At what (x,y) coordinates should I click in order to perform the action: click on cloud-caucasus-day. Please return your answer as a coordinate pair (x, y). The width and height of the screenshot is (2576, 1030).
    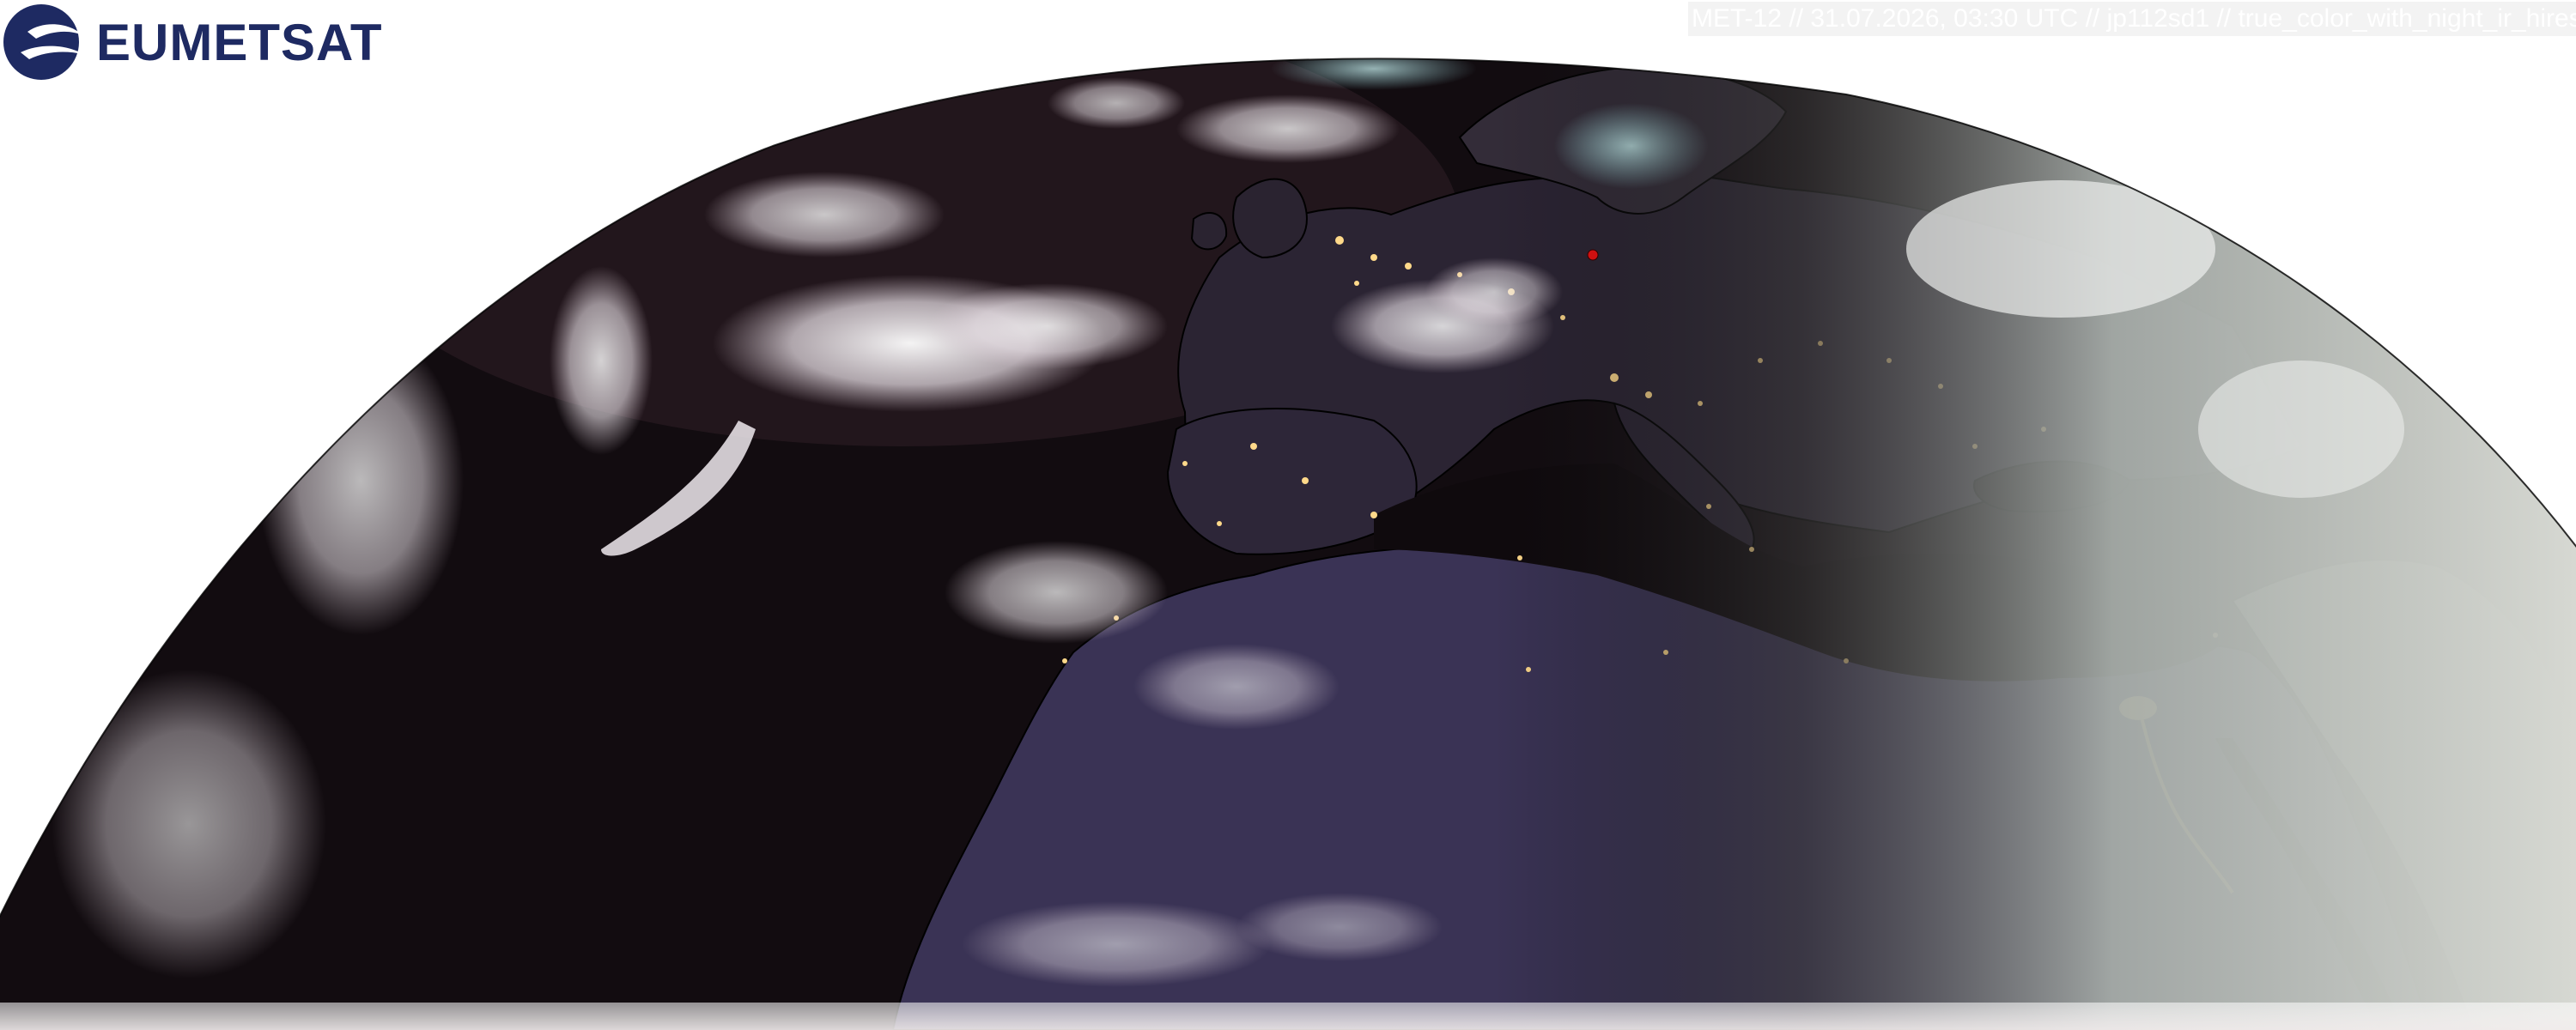
    Looking at the image, I should click on (2301, 429).